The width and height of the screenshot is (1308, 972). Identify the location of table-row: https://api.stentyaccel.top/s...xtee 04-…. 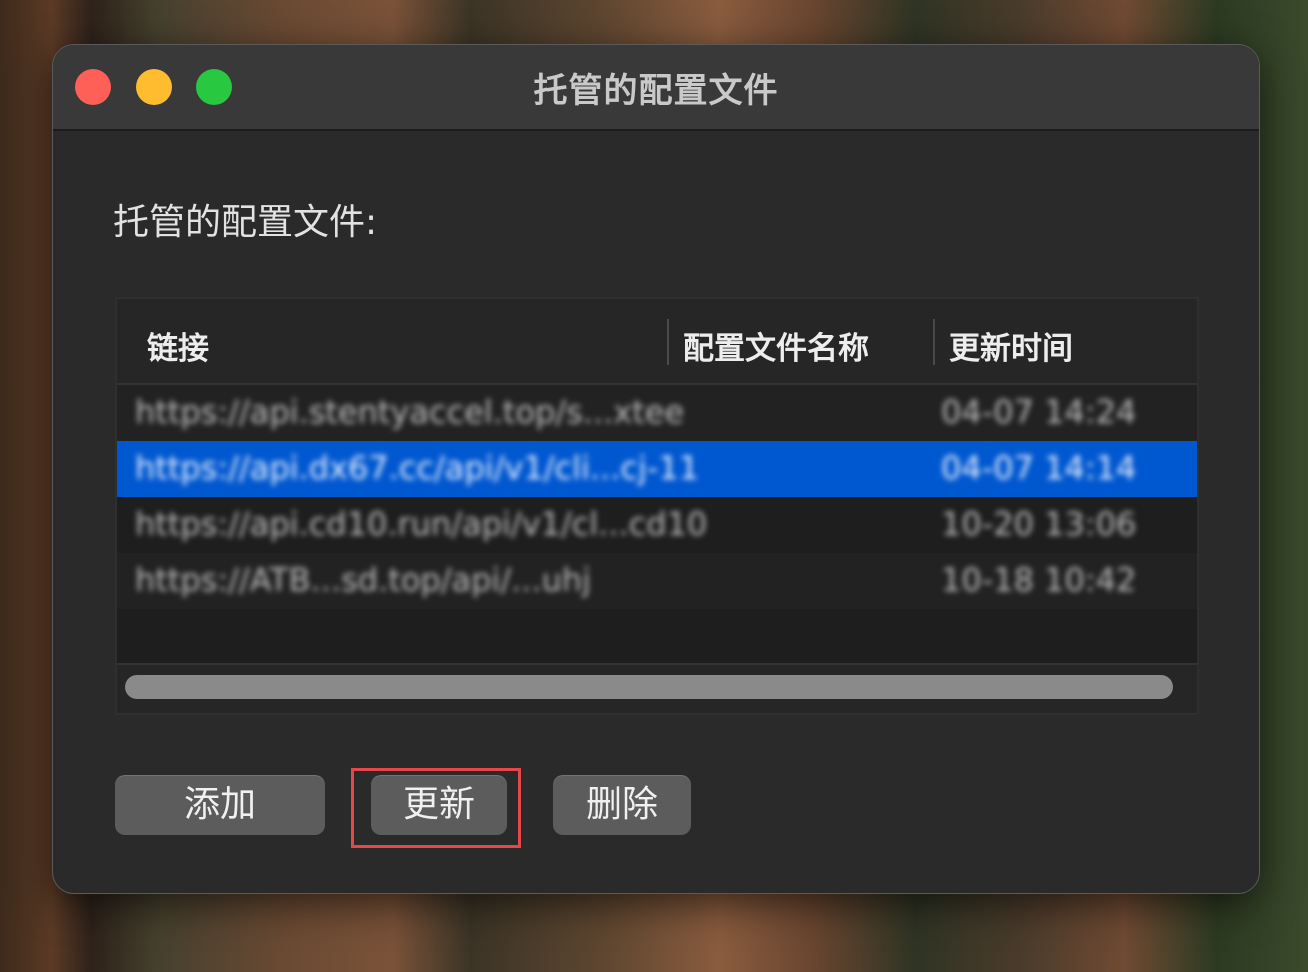
(657, 413).